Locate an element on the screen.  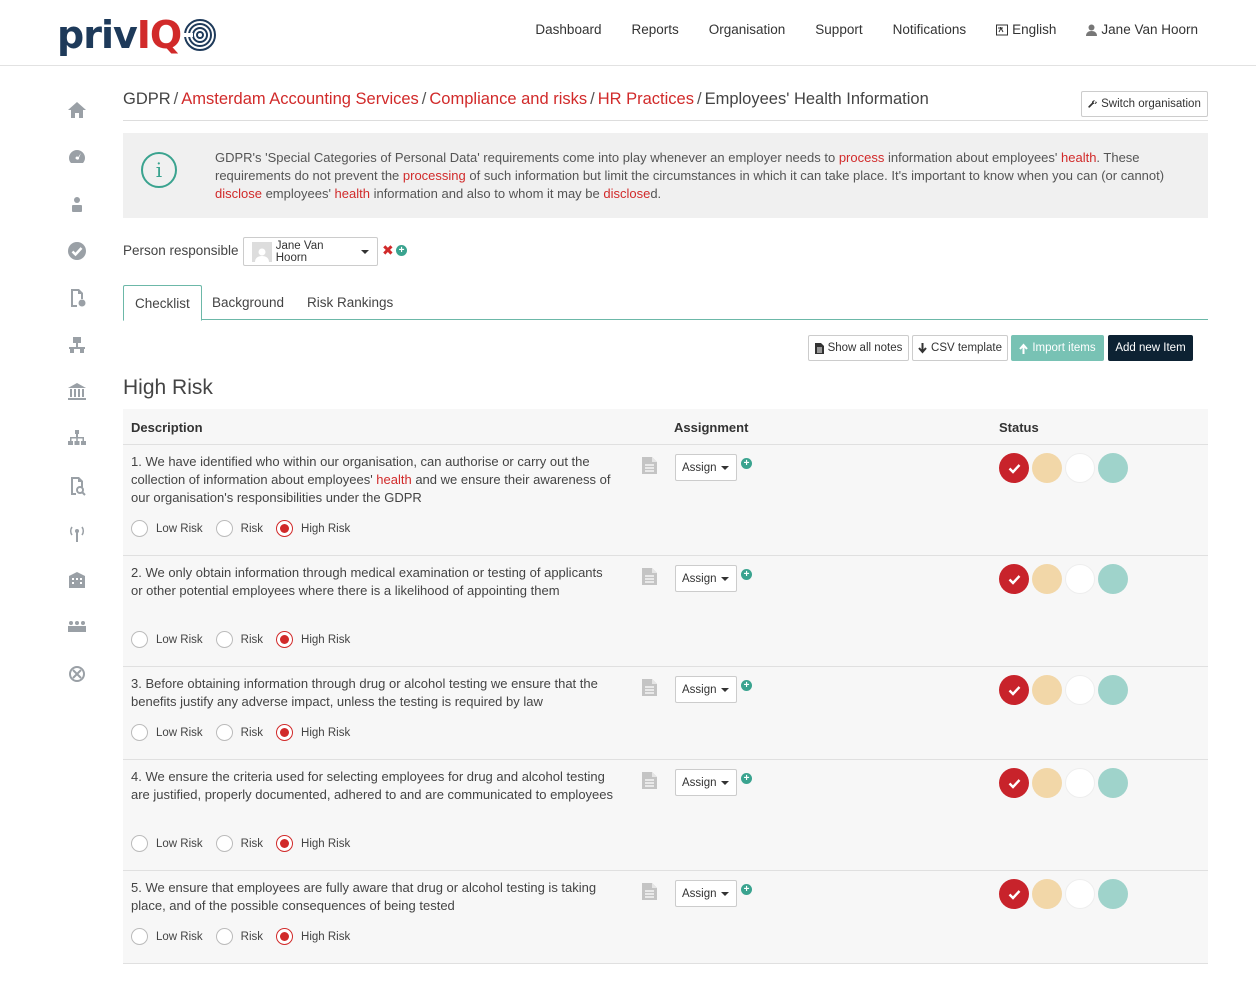
add-person-icon: + is located at coordinates (401, 250).